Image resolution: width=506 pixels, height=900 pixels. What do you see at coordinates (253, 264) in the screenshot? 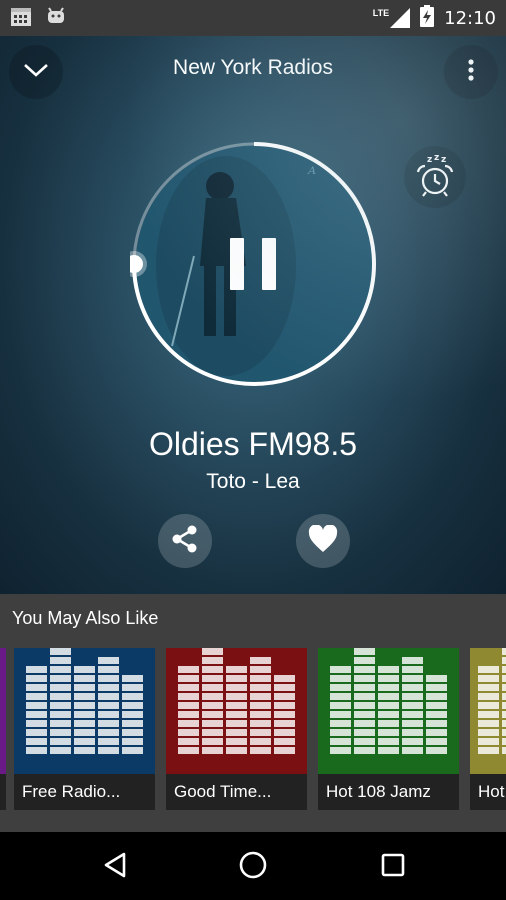
I see `pause-button` at bounding box center [253, 264].